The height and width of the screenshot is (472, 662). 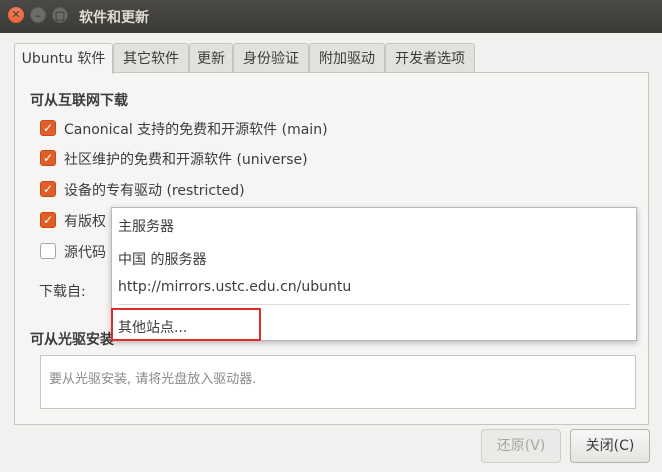 I want to click on tab-authentication: 身份验证, so click(x=271, y=58).